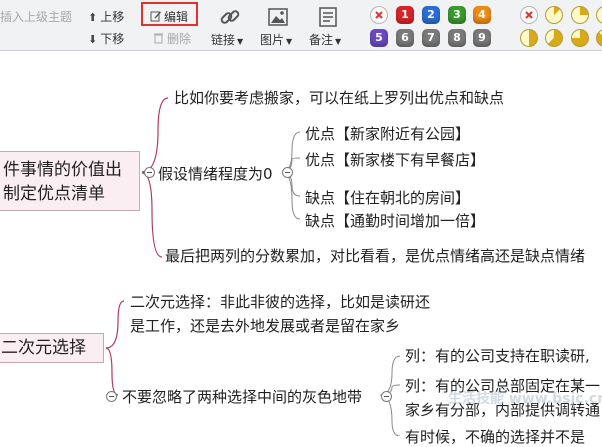  Describe the element at coordinates (215, 173) in the screenshot. I see `subtopic-assume-zero: 假设情绪程度为0` at that location.